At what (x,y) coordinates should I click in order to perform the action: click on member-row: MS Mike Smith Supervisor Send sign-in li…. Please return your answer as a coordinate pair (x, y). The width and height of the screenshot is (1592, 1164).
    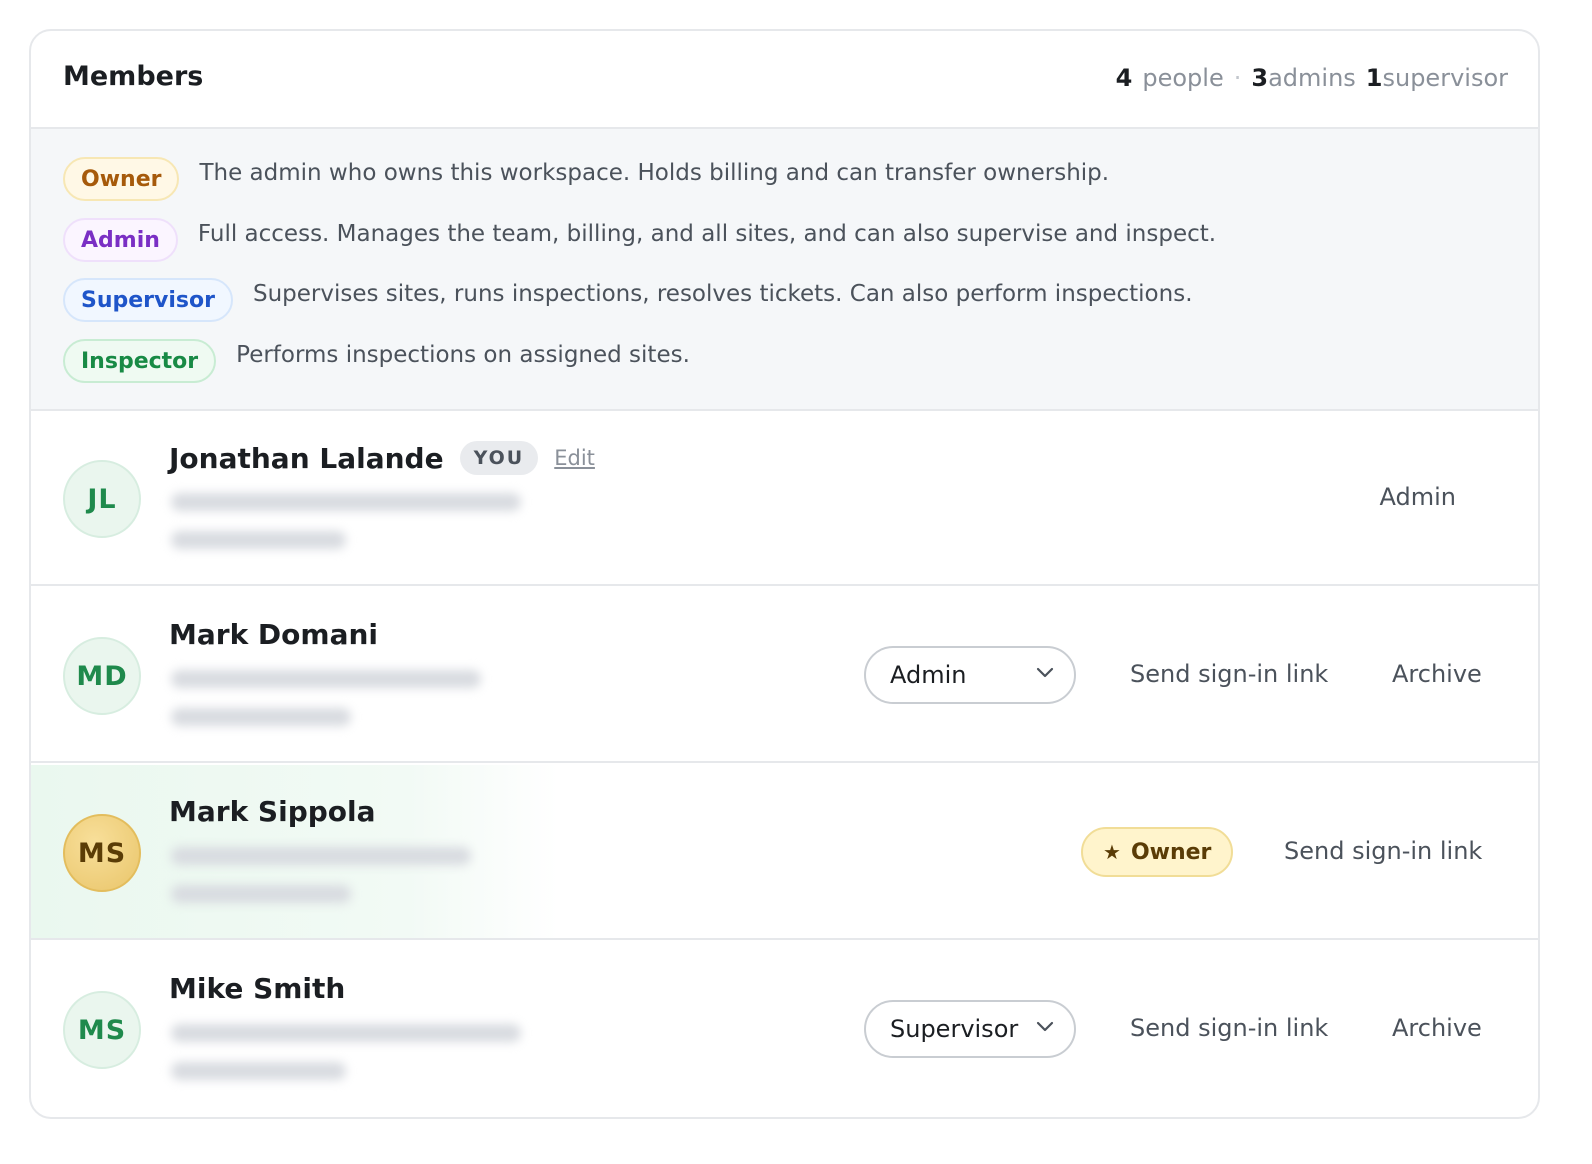
    Looking at the image, I should click on (784, 1029).